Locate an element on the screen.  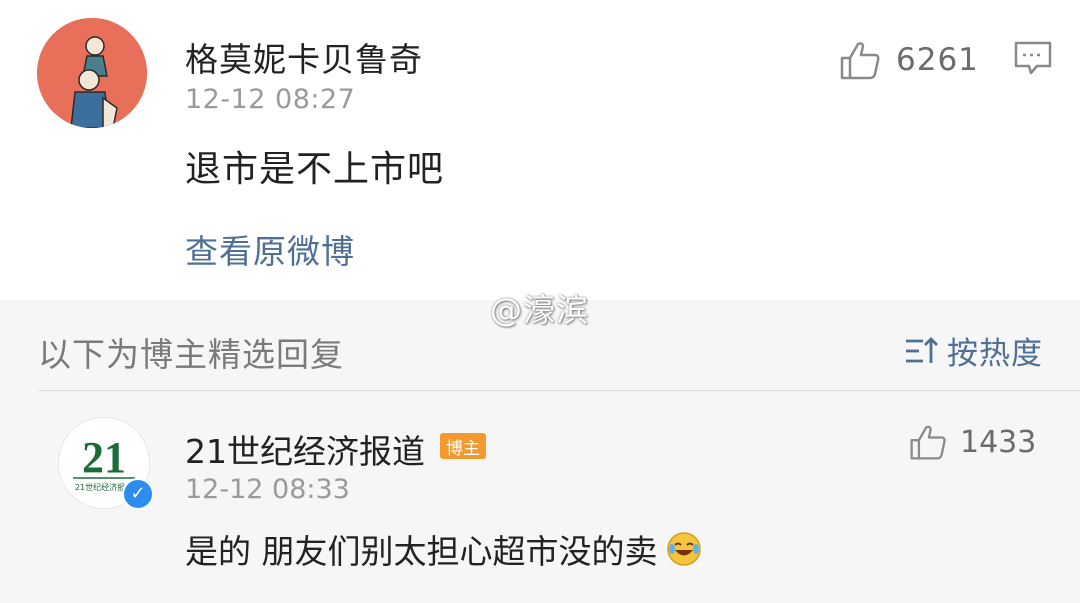
reply-timestamp: 12-12 08:33 is located at coordinates (267, 489).